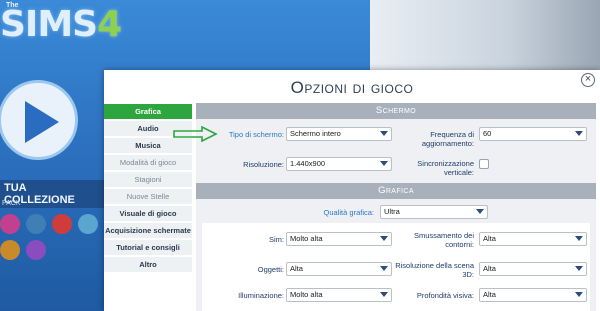 This screenshot has height=311, width=600. What do you see at coordinates (533, 269) in the screenshot?
I see `scene-3d-resolution-dropdown: Alta` at bounding box center [533, 269].